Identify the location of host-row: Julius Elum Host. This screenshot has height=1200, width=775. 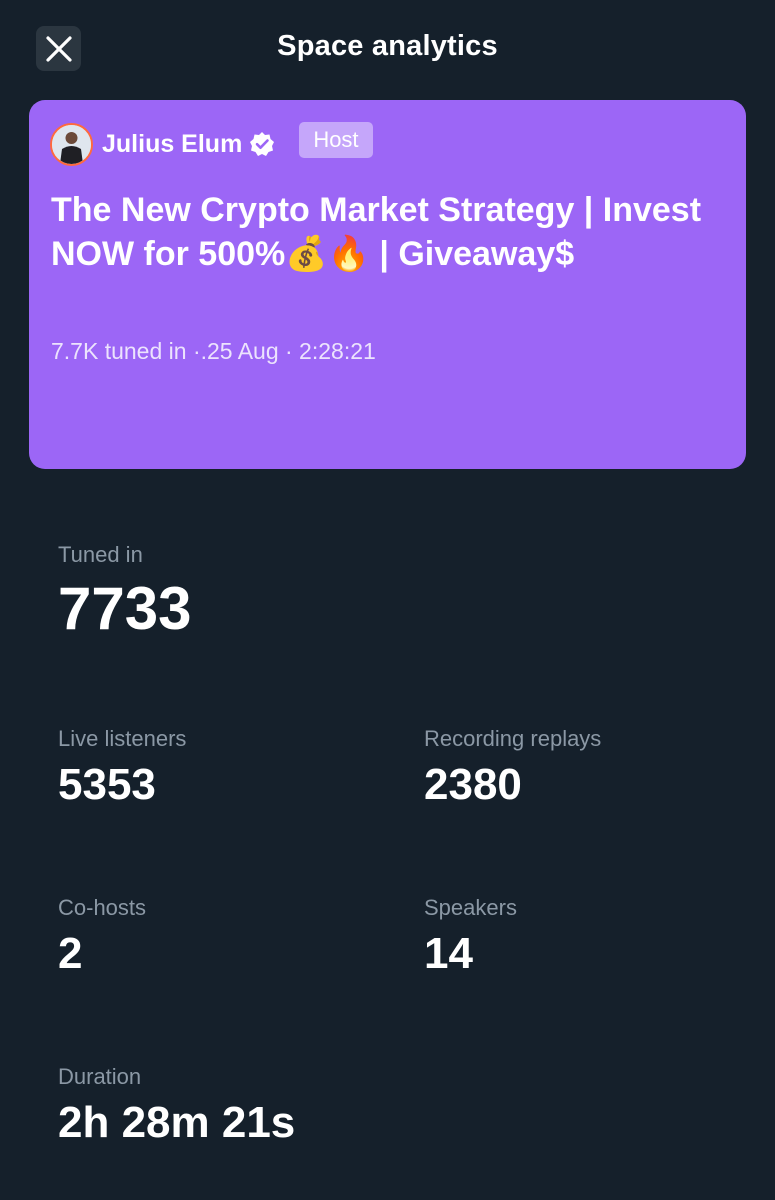
(211, 144).